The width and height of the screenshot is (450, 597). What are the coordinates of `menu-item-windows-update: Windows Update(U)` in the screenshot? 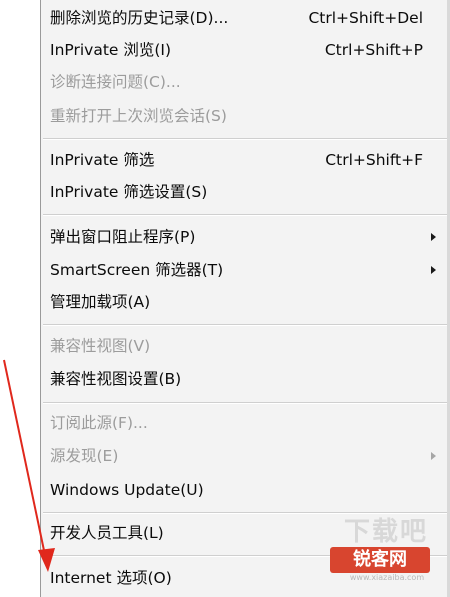 It's located at (245, 490).